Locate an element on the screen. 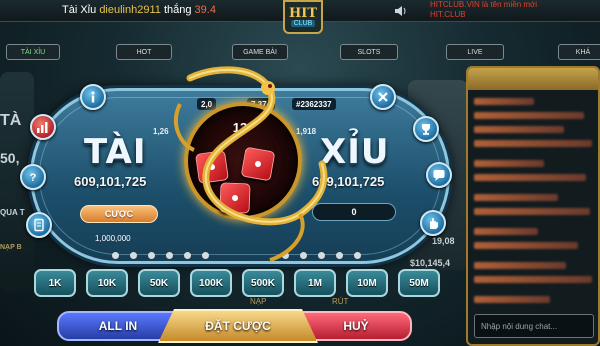 Image resolution: width=600 pixels, height=346 pixels. round-id-text: #2362337 is located at coordinates (314, 104).